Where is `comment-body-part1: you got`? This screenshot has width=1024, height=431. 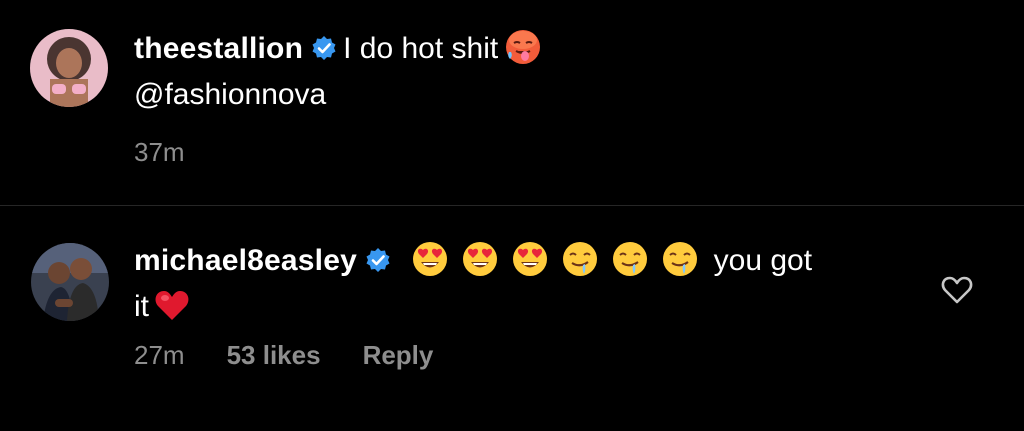 comment-body-part1: you got is located at coordinates (763, 260).